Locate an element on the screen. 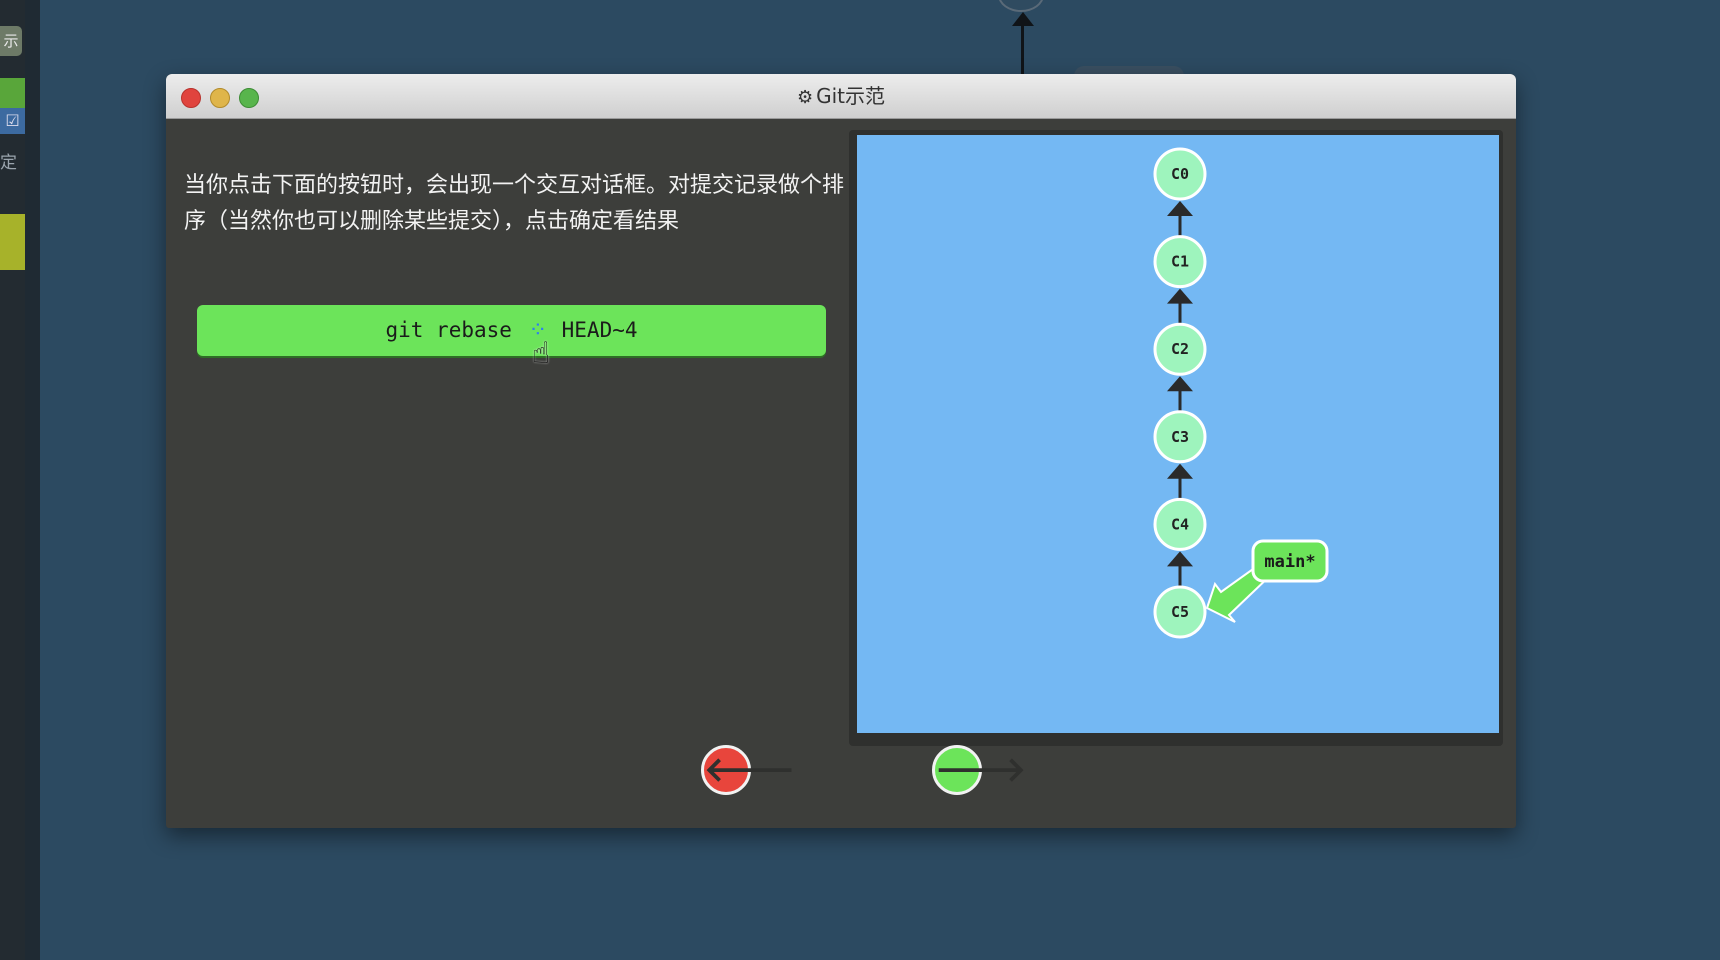 This screenshot has width=1720, height=960. background-edge-arrow-icon is located at coordinates (1023, 19).